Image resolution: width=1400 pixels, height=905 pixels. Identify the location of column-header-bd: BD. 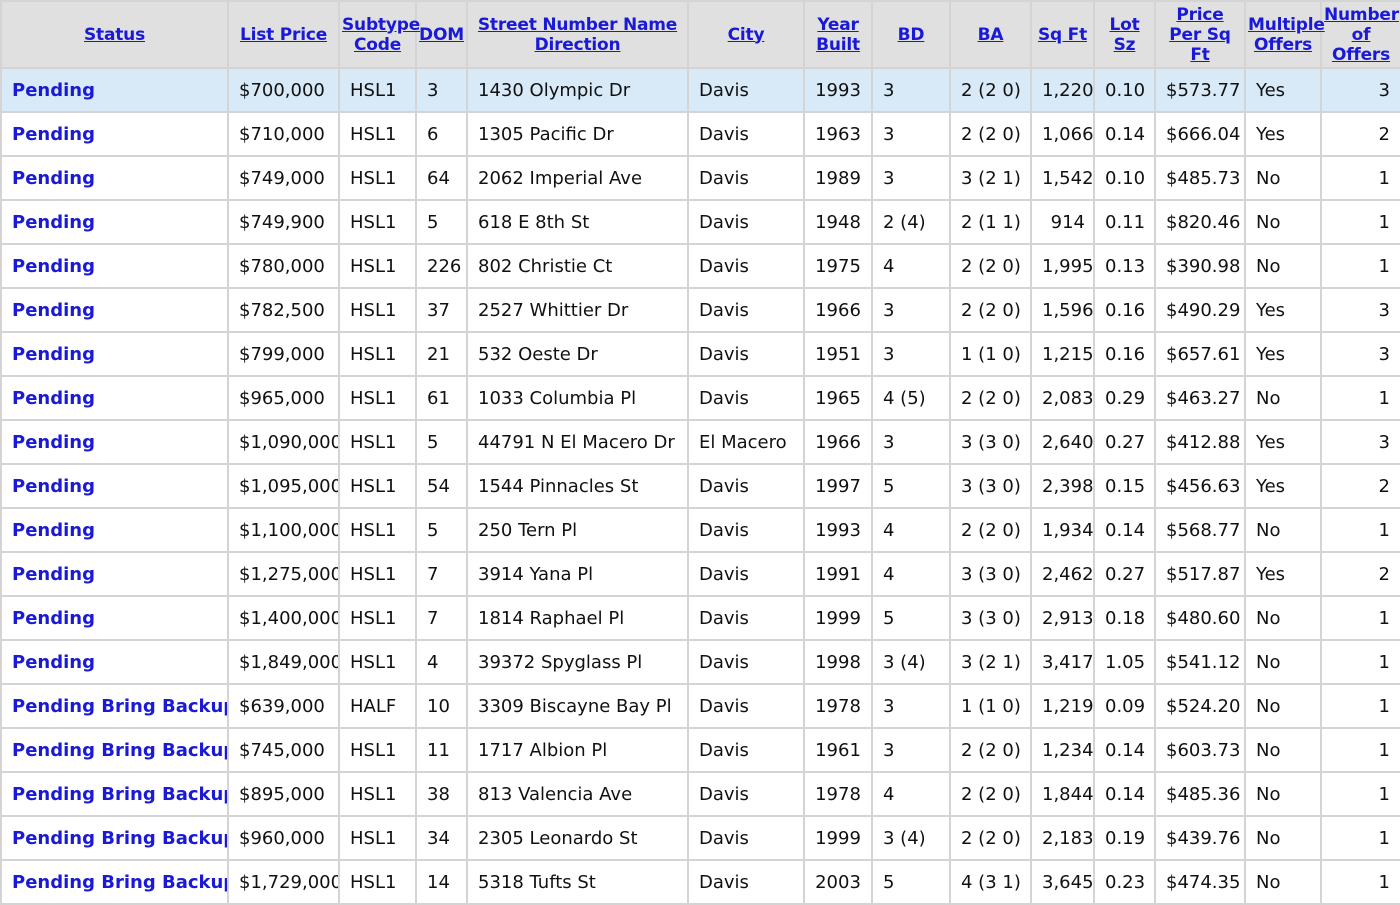
(911, 34).